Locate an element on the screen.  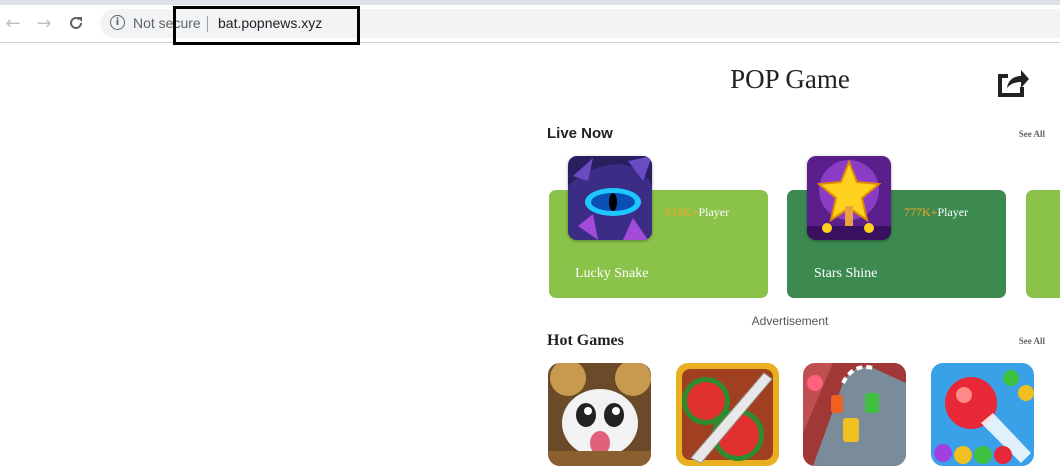
forward-arrow-icon: → is located at coordinates (44, 23).